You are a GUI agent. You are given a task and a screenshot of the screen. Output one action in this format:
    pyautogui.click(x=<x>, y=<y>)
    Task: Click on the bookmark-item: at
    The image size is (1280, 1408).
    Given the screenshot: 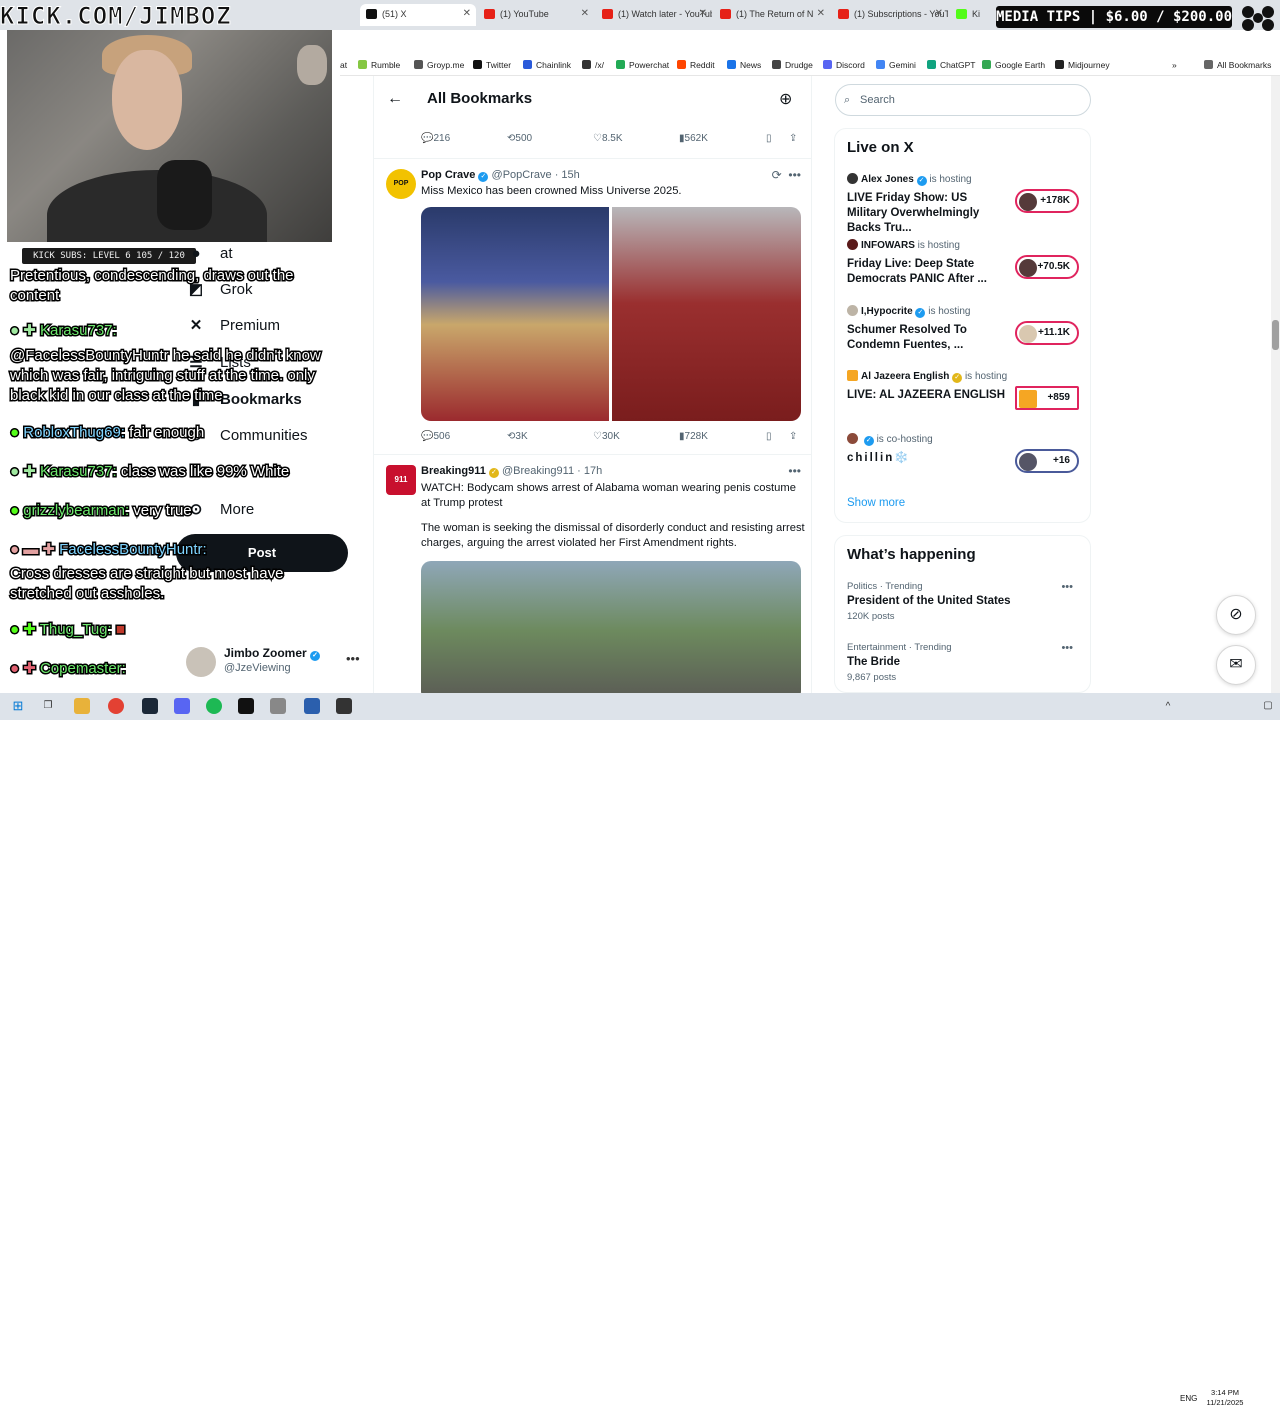 What is the action you would take?
    pyautogui.click(x=343, y=65)
    